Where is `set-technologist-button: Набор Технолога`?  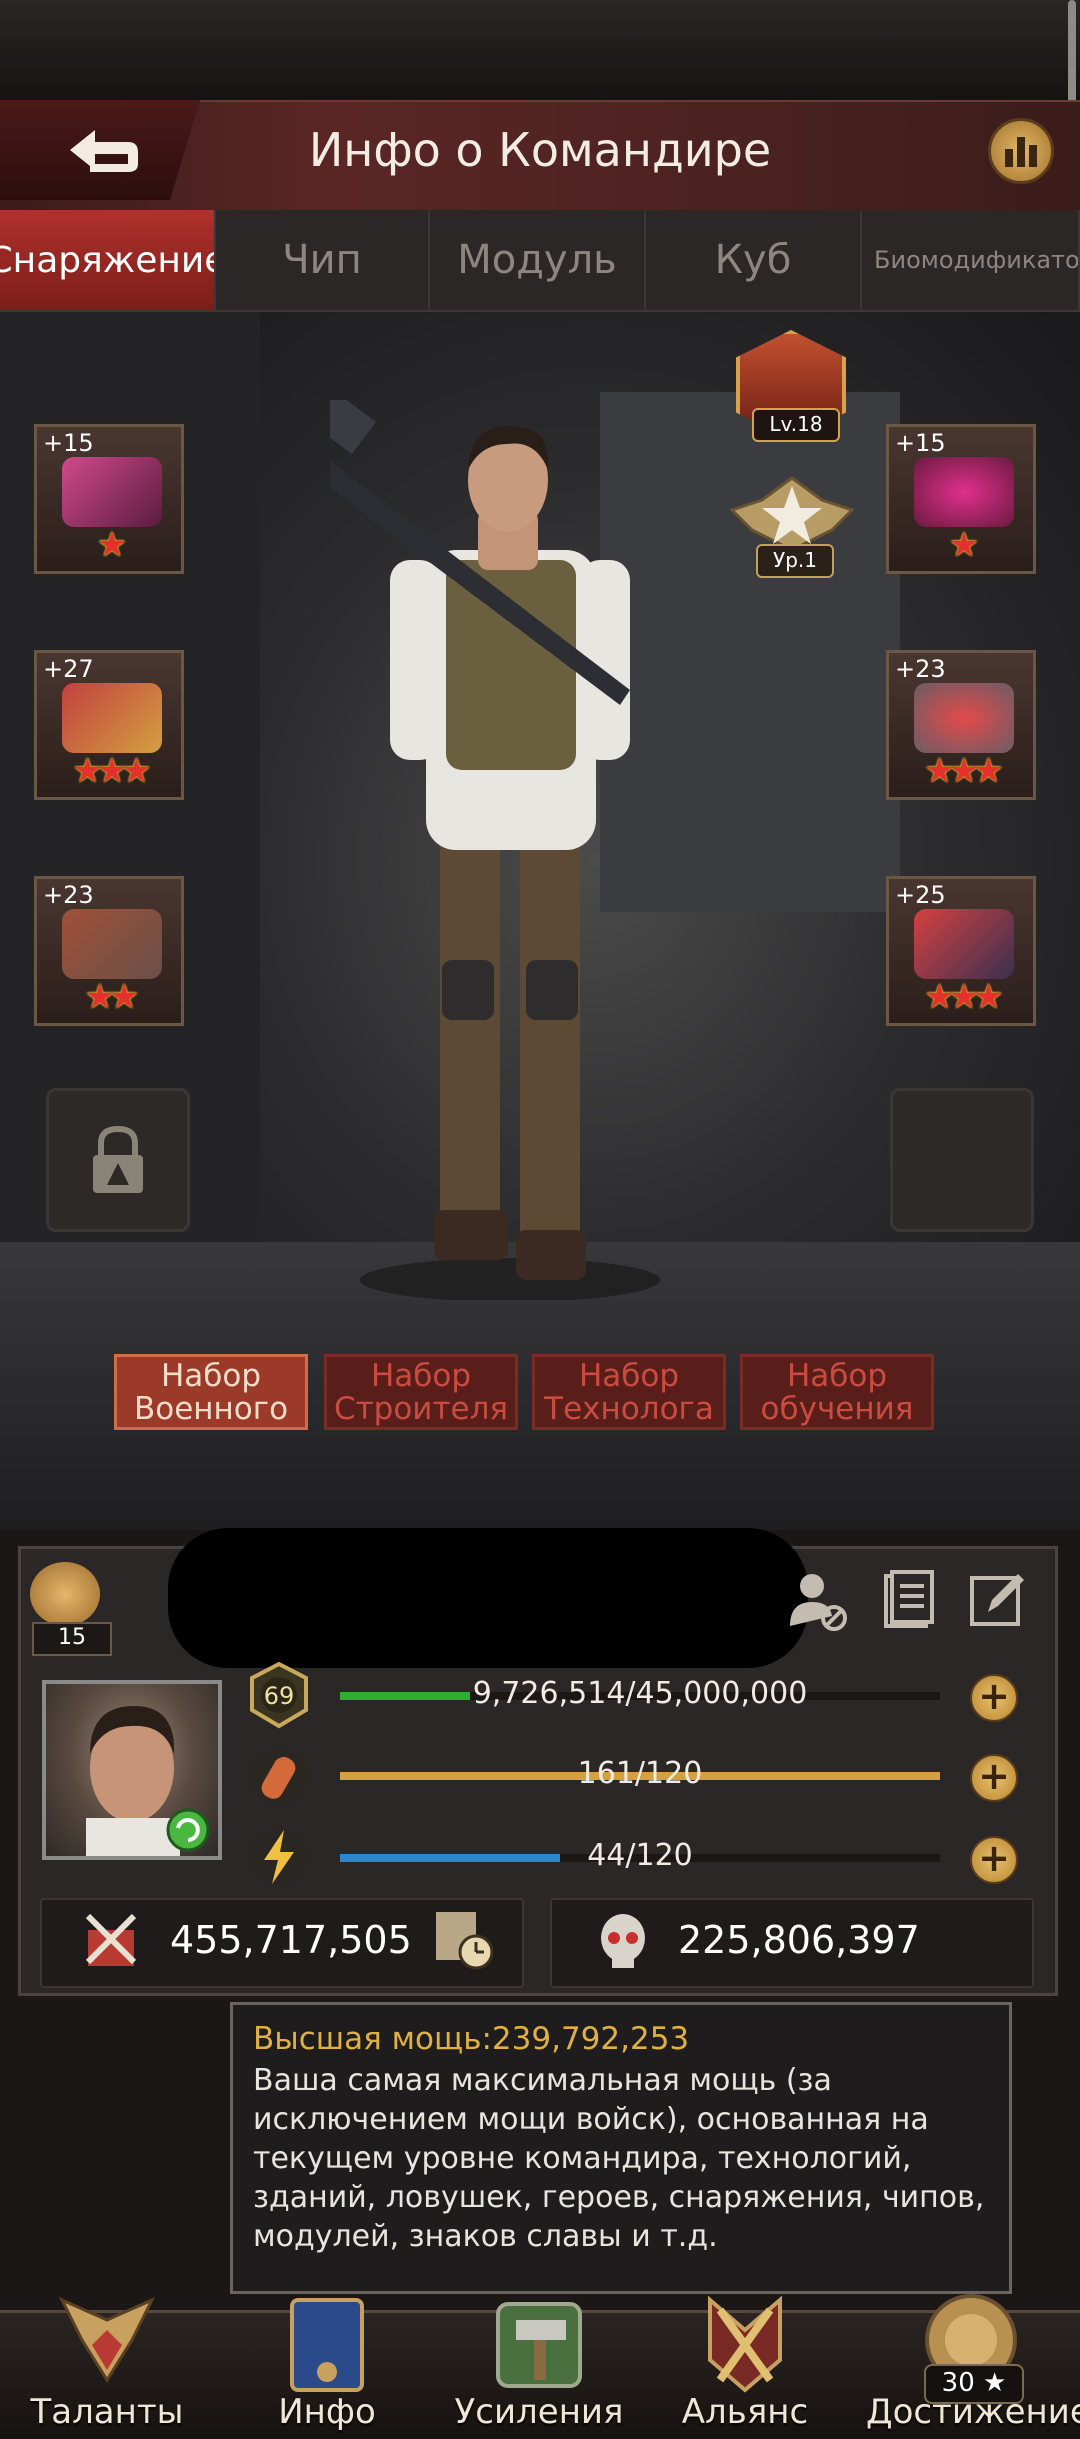
set-technologist-button: Набор Технолога is located at coordinates (629, 1392).